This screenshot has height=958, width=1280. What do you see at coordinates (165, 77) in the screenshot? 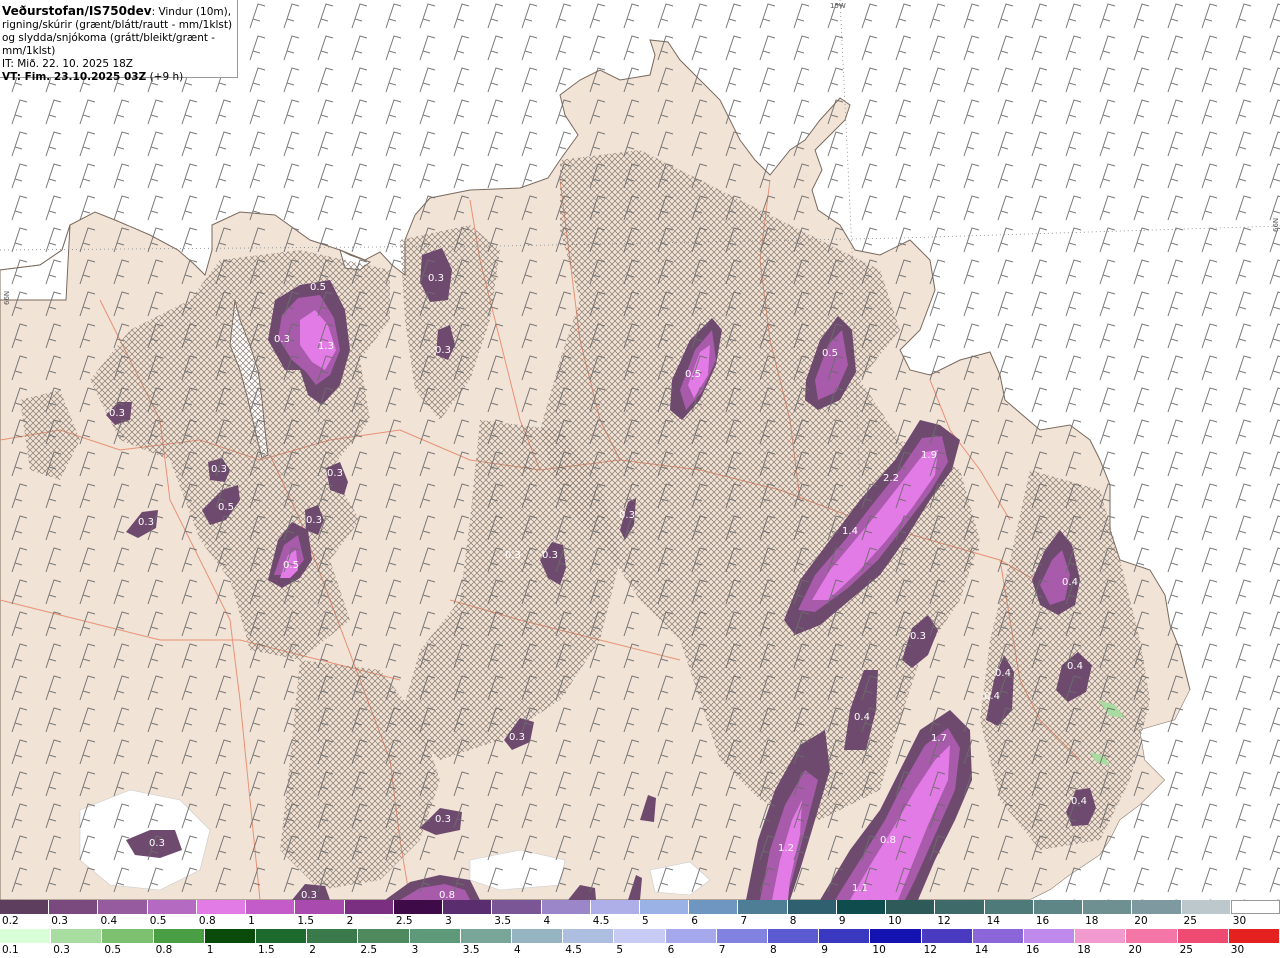
I see `valid-time-offset: (+9 h)` at bounding box center [165, 77].